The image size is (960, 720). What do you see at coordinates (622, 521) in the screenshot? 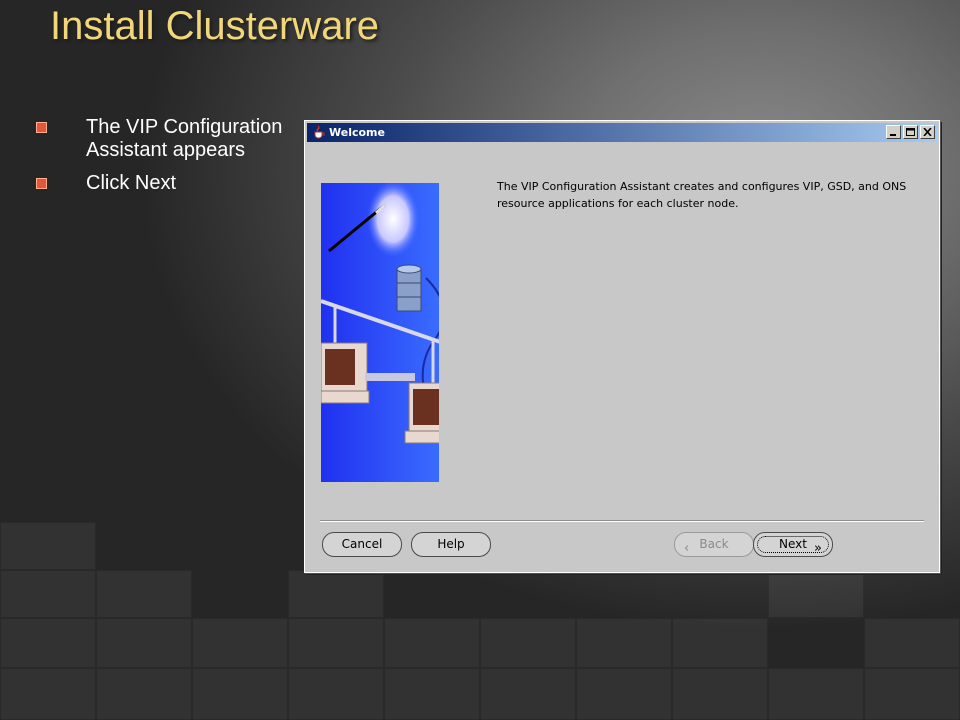
I see `button-separator` at bounding box center [622, 521].